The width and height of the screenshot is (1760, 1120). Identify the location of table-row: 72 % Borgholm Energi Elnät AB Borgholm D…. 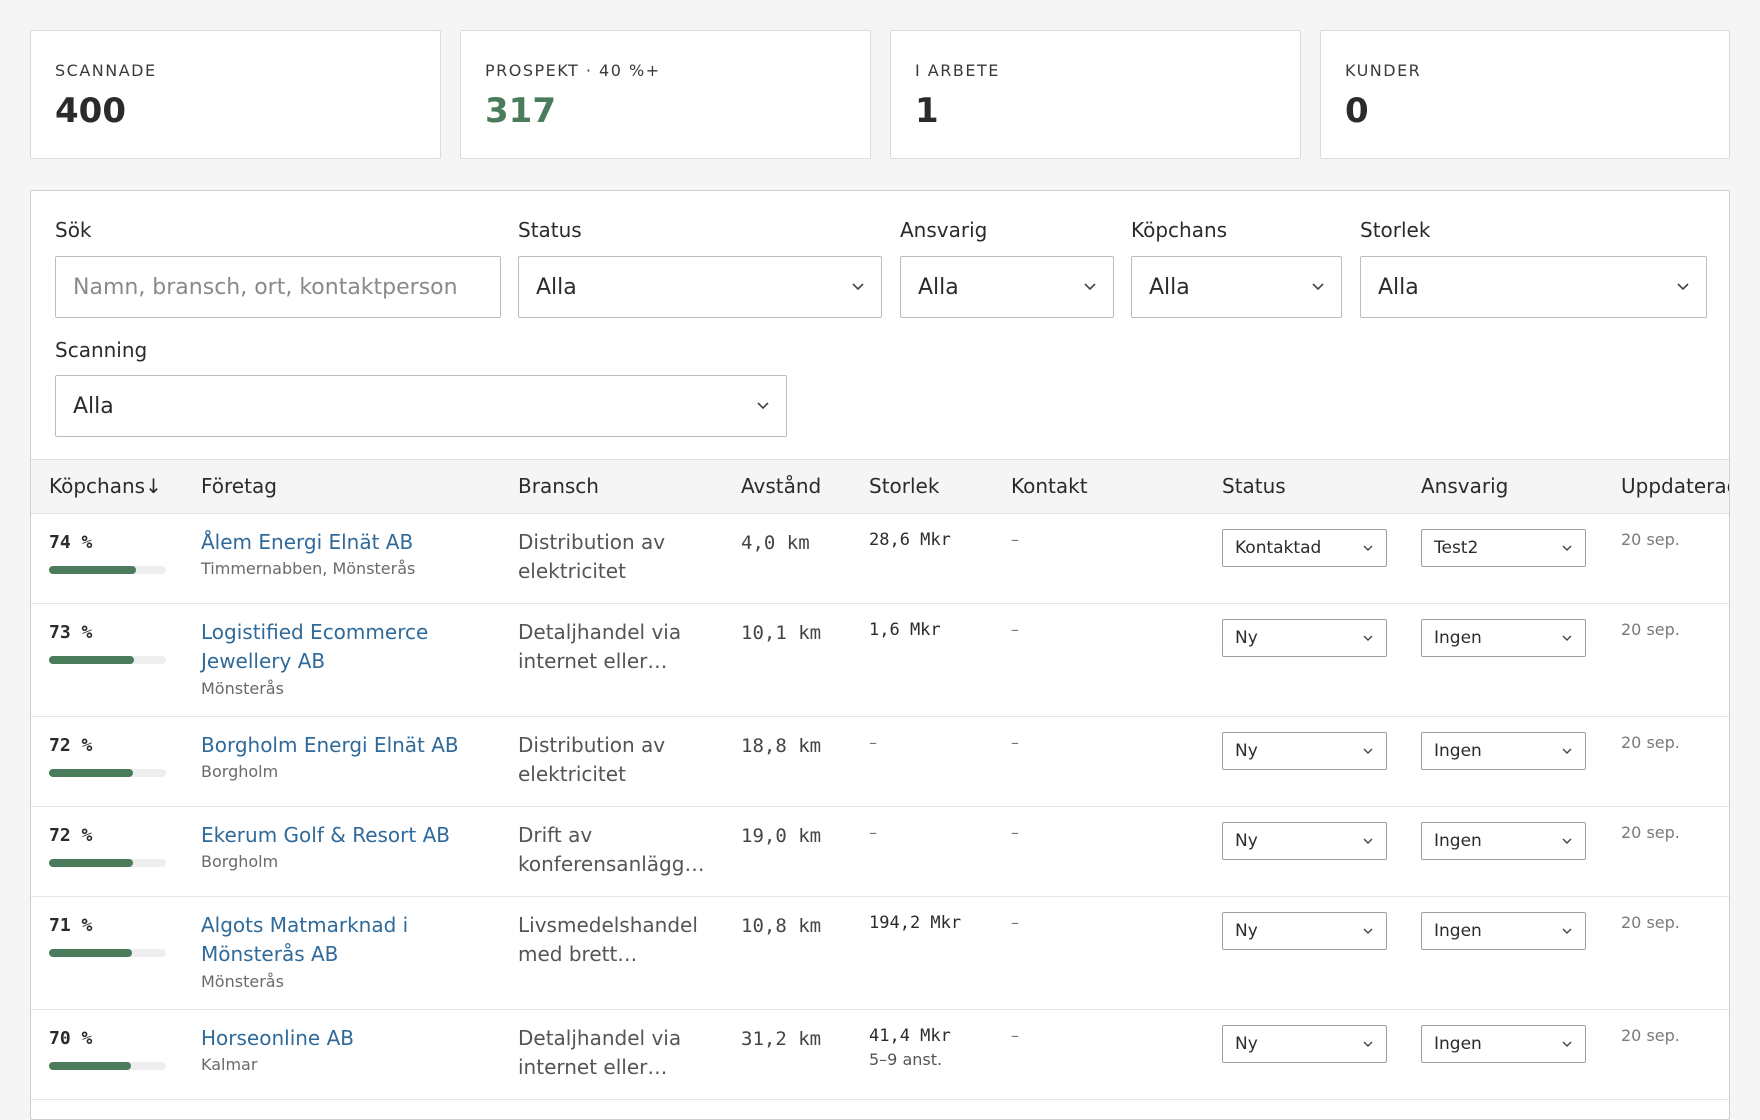
(880, 762).